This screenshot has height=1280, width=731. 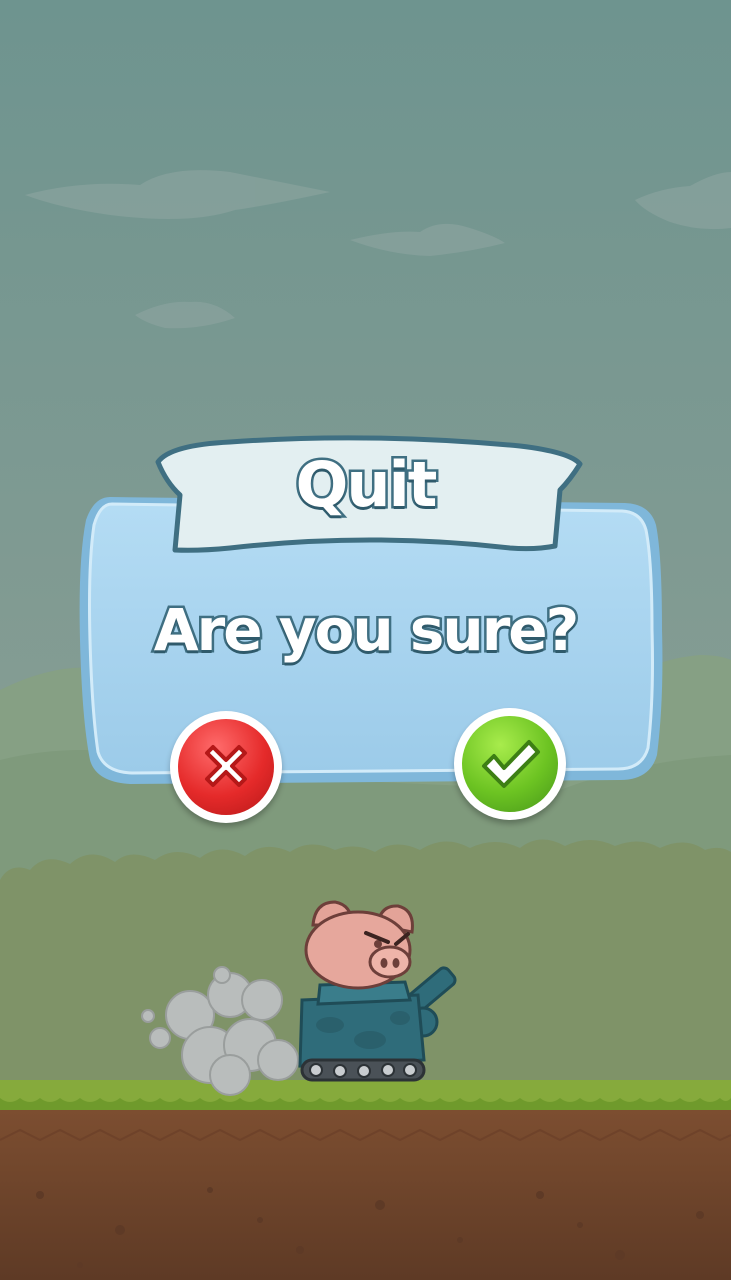 I want to click on dialog-message: Are you sure?, so click(x=366, y=630).